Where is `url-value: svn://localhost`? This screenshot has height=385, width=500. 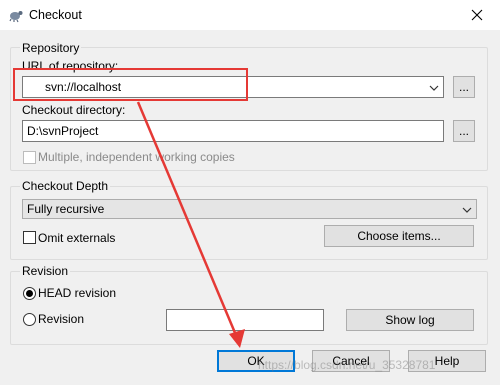 url-value: svn://localhost is located at coordinates (83, 87).